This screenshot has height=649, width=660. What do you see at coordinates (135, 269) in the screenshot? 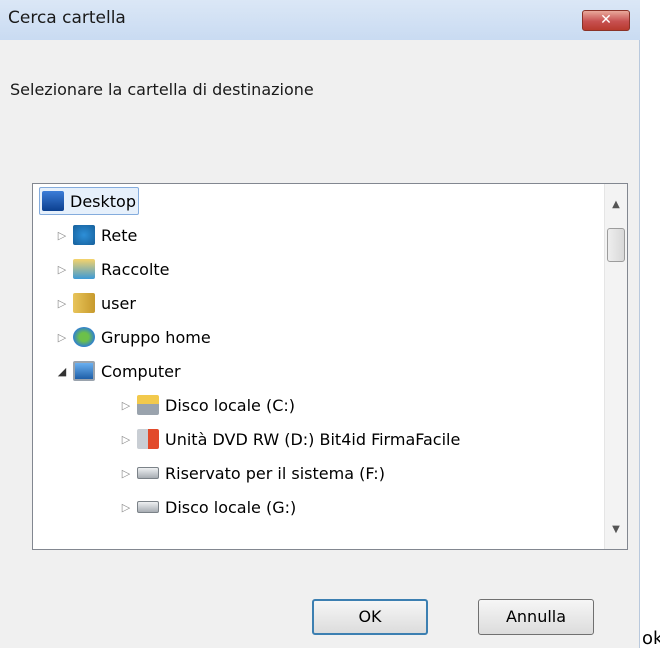
I see `tree-item-label: Raccolte` at bounding box center [135, 269].